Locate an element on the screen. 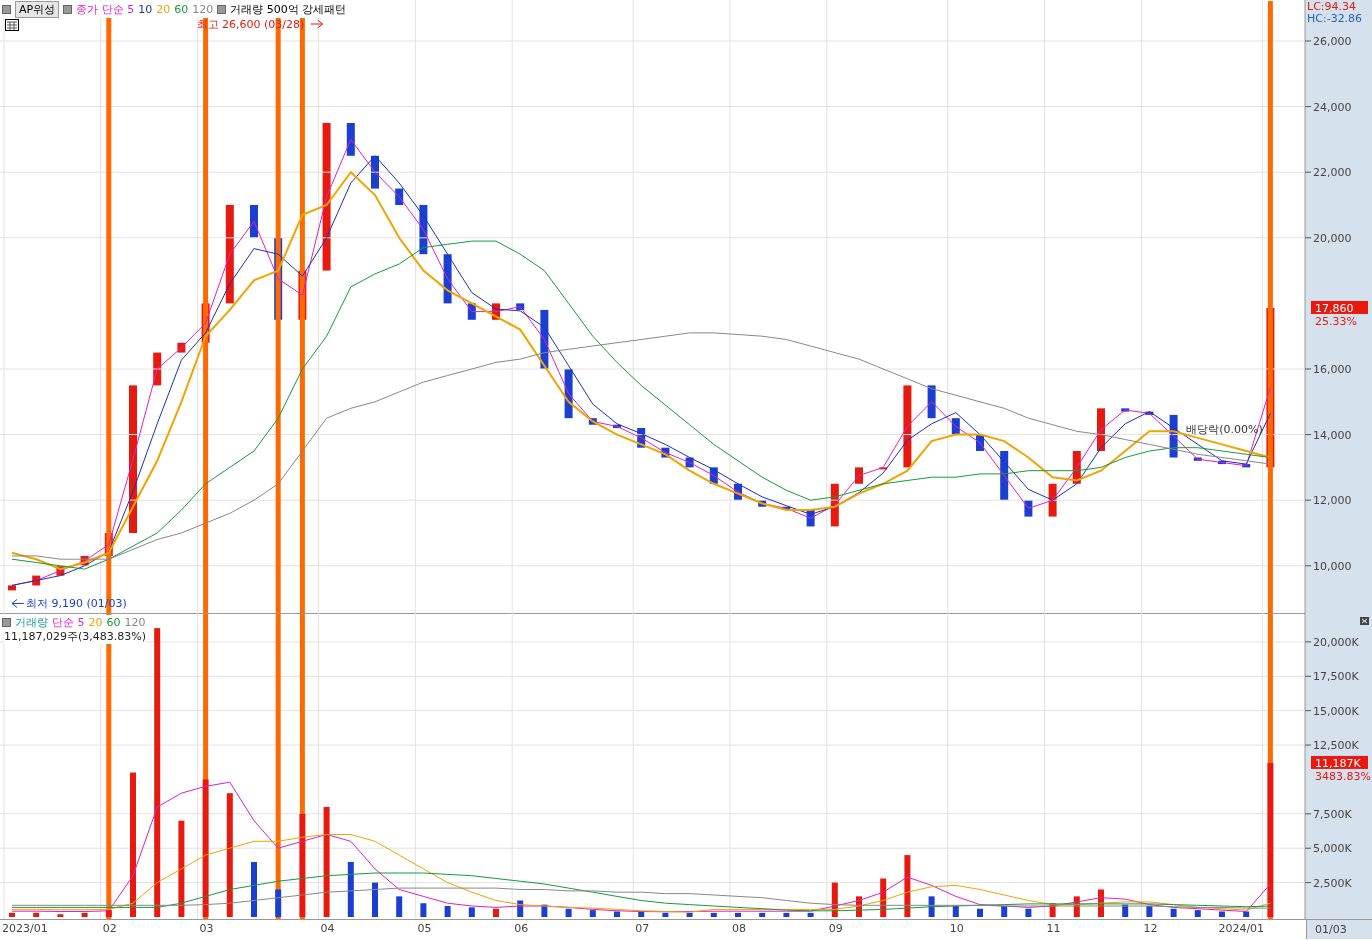 This screenshot has height=940, width=1372. date-label: 09 is located at coordinates (835, 928).